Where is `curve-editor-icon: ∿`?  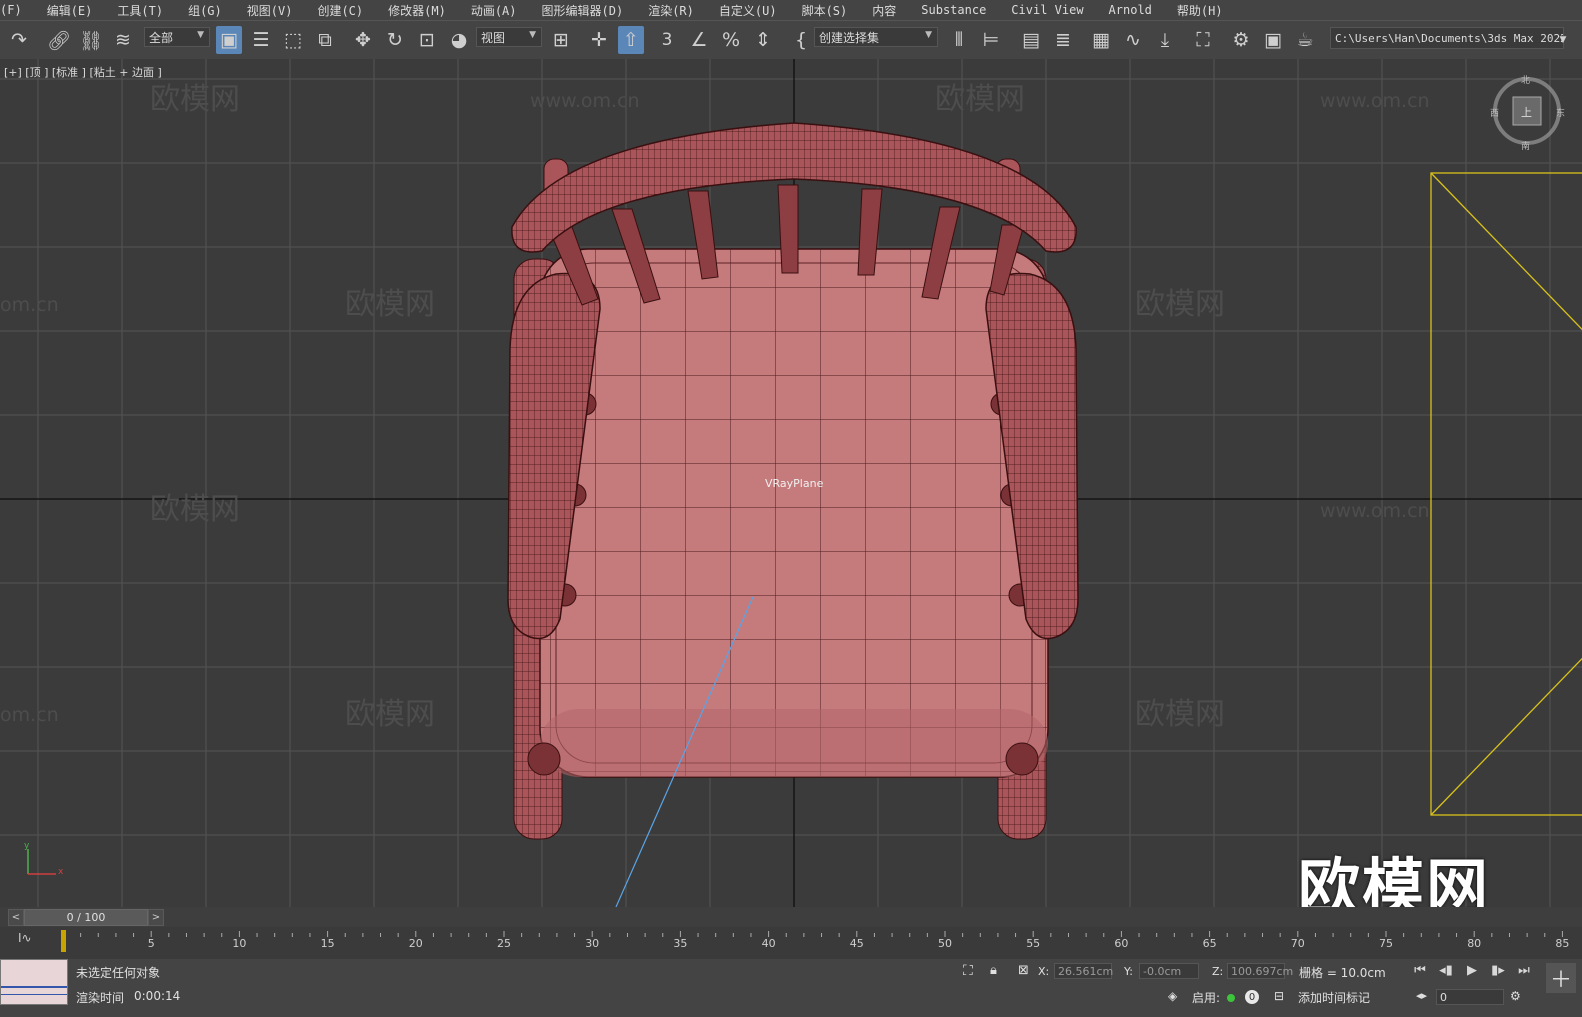 curve-editor-icon: ∿ is located at coordinates (1133, 40).